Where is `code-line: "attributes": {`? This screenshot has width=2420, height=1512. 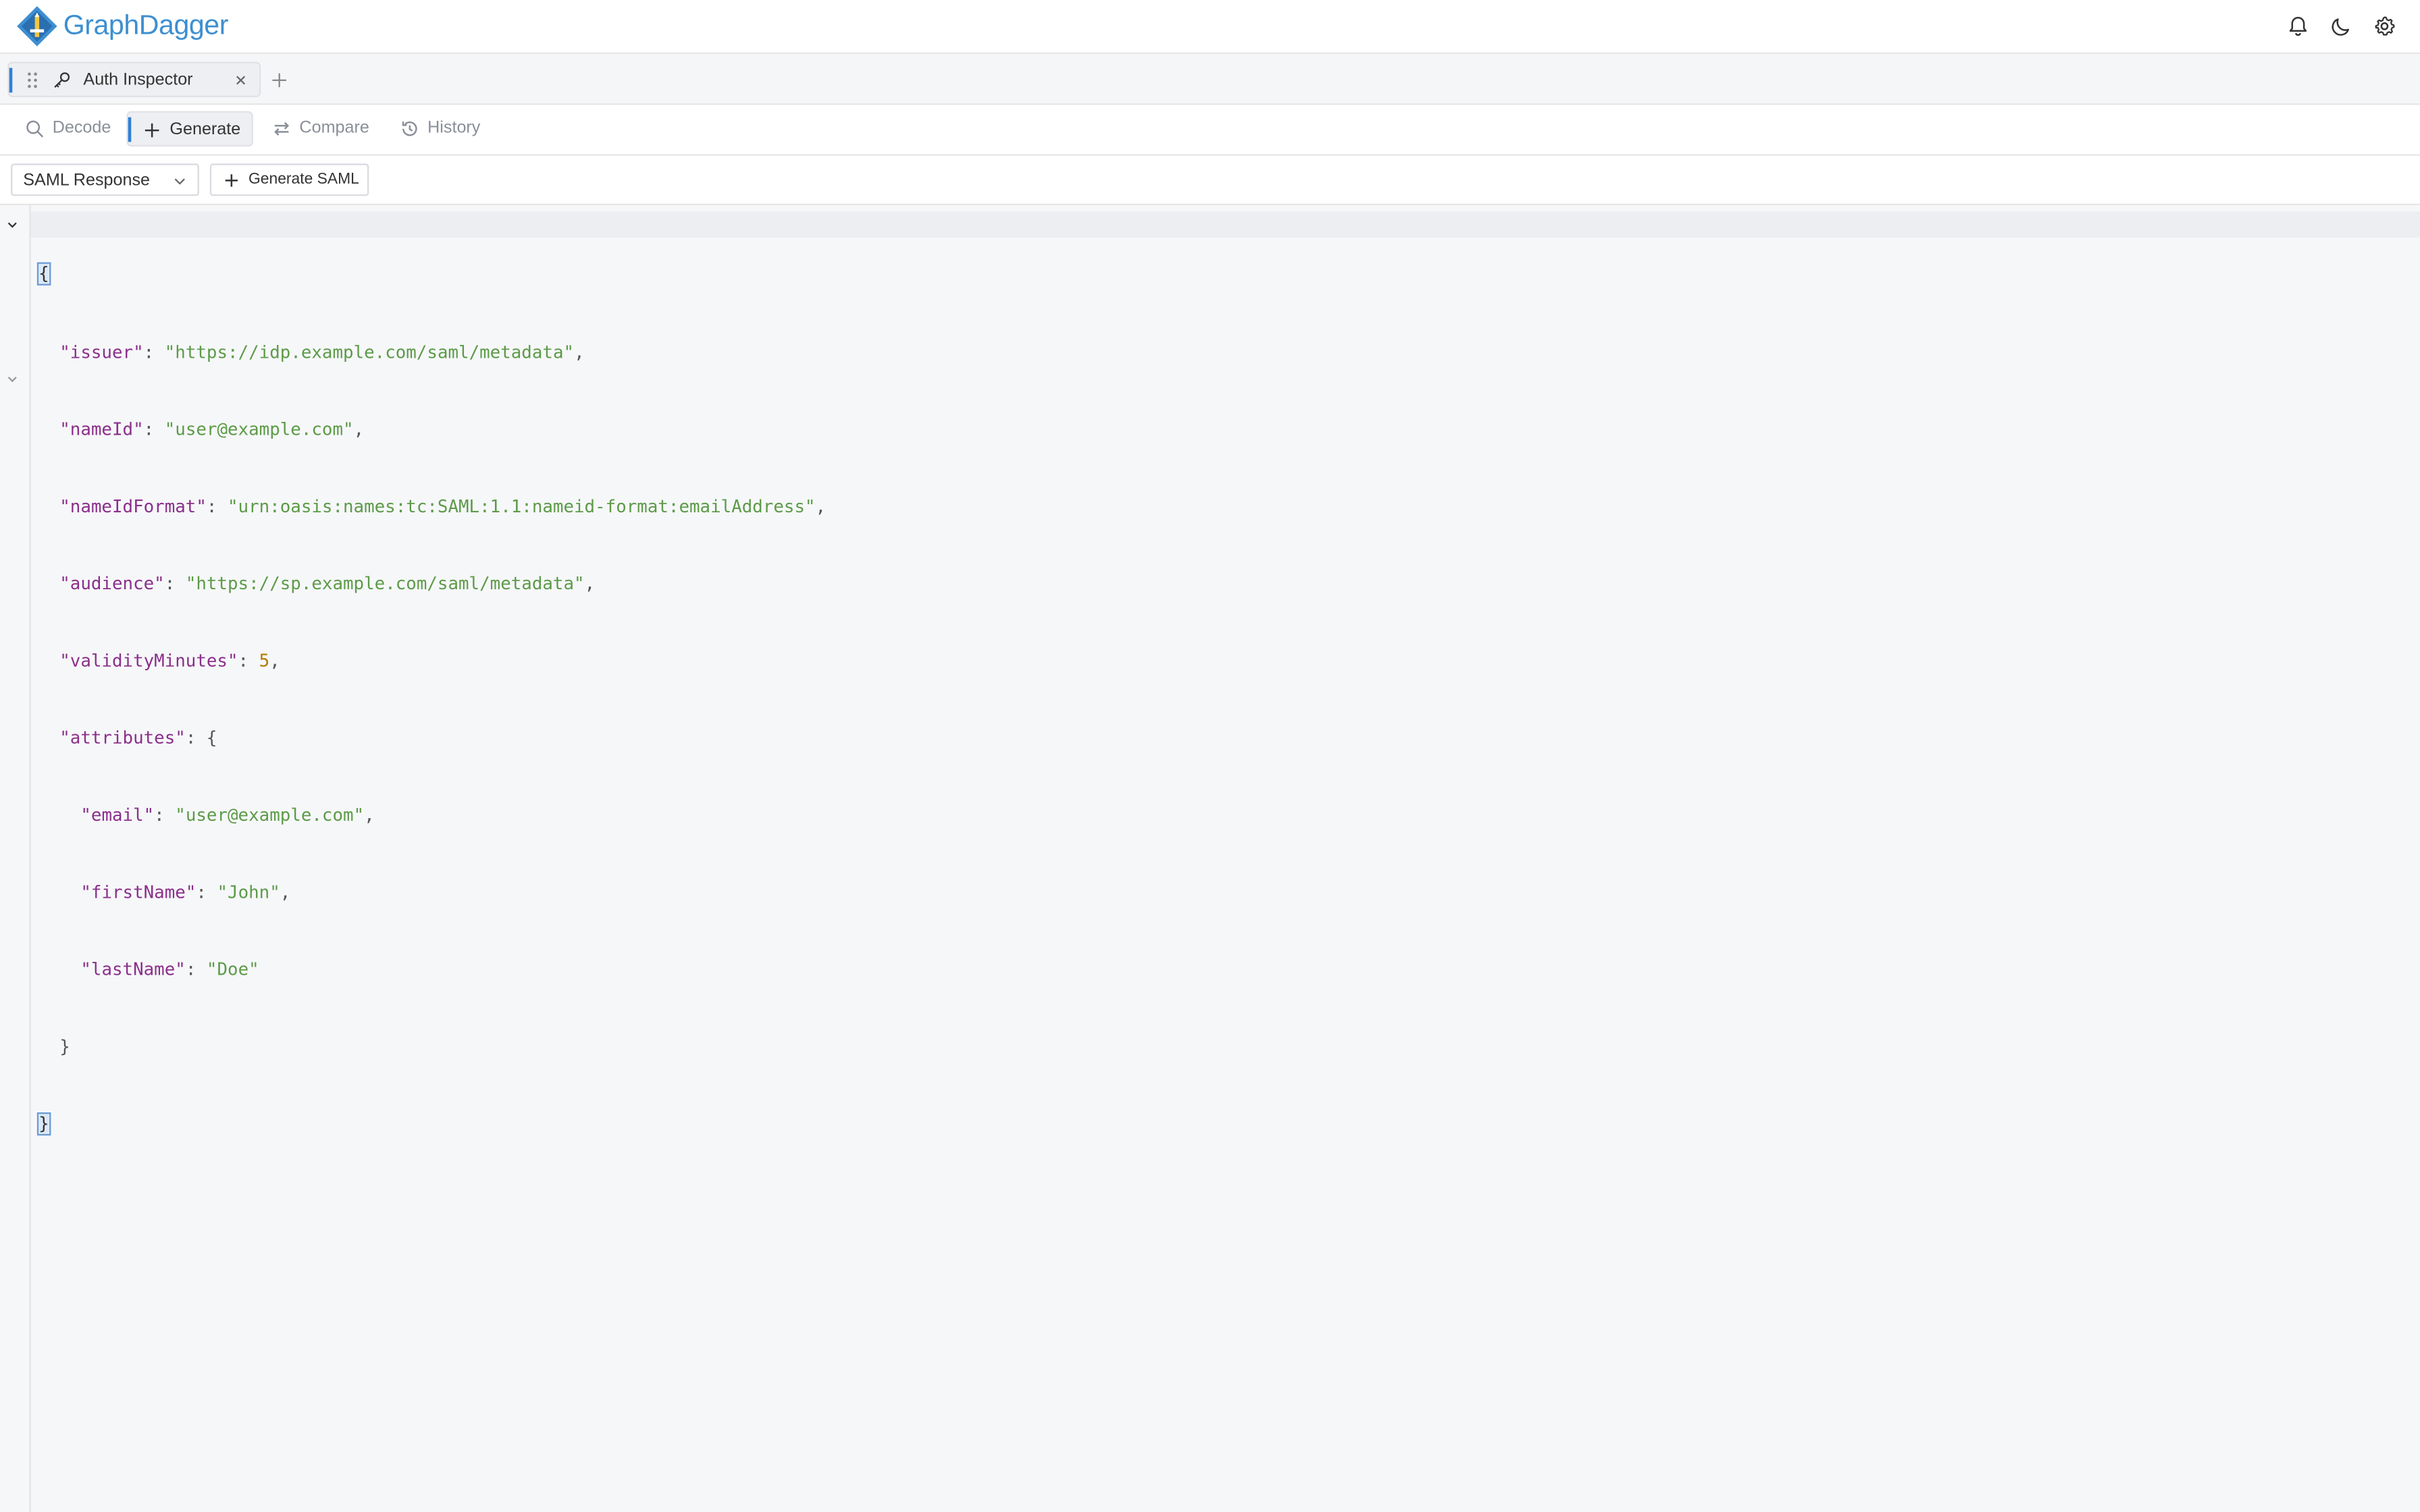
code-line: "attributes": { is located at coordinates (138, 738).